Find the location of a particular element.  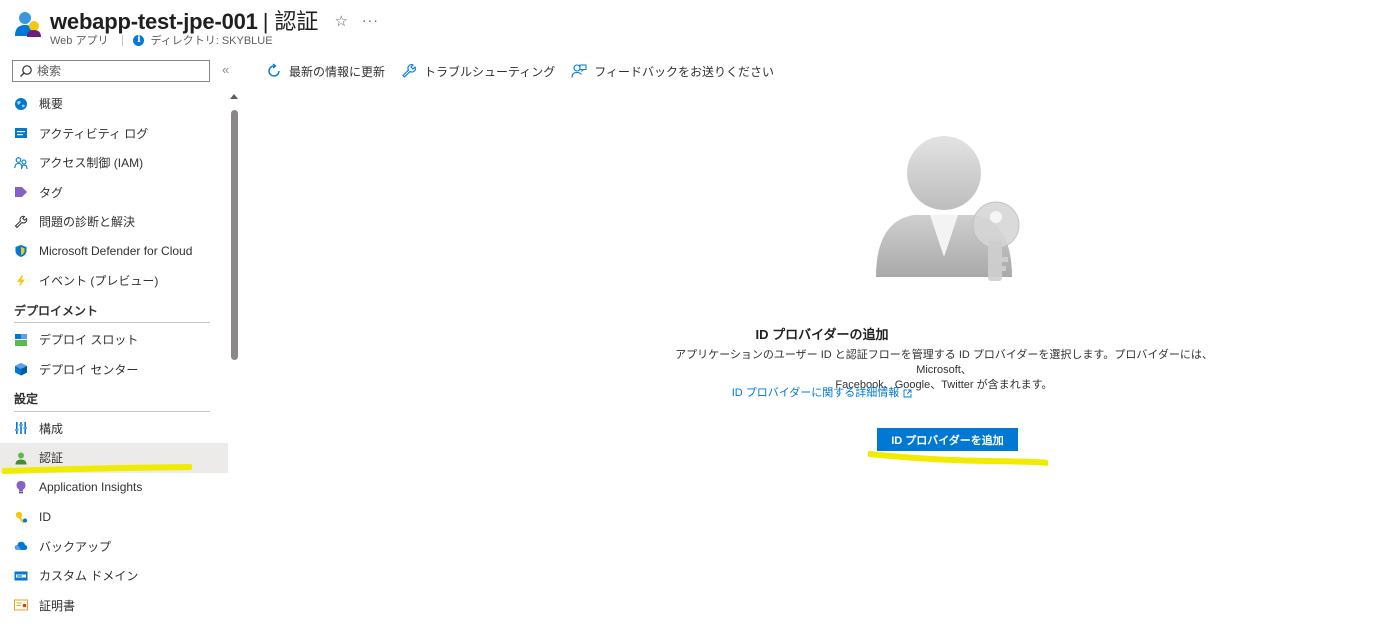

subtitle-divider is located at coordinates (123, 40).